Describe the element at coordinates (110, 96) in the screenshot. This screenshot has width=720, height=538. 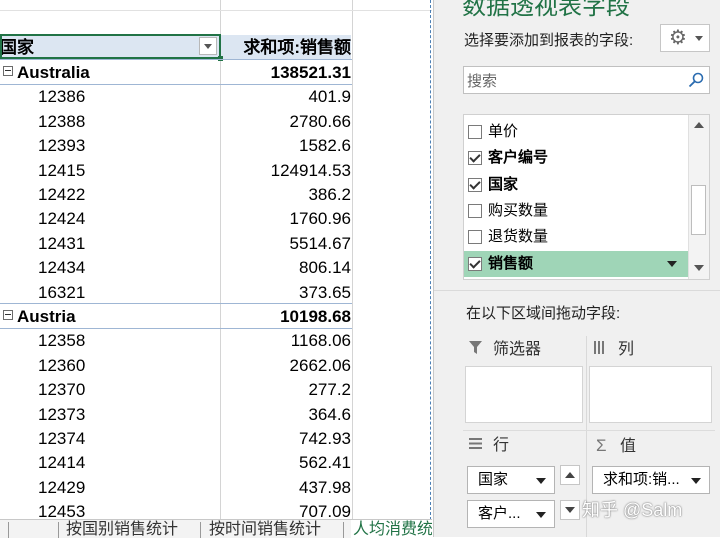
I see `customer-id-label: 12386` at that location.